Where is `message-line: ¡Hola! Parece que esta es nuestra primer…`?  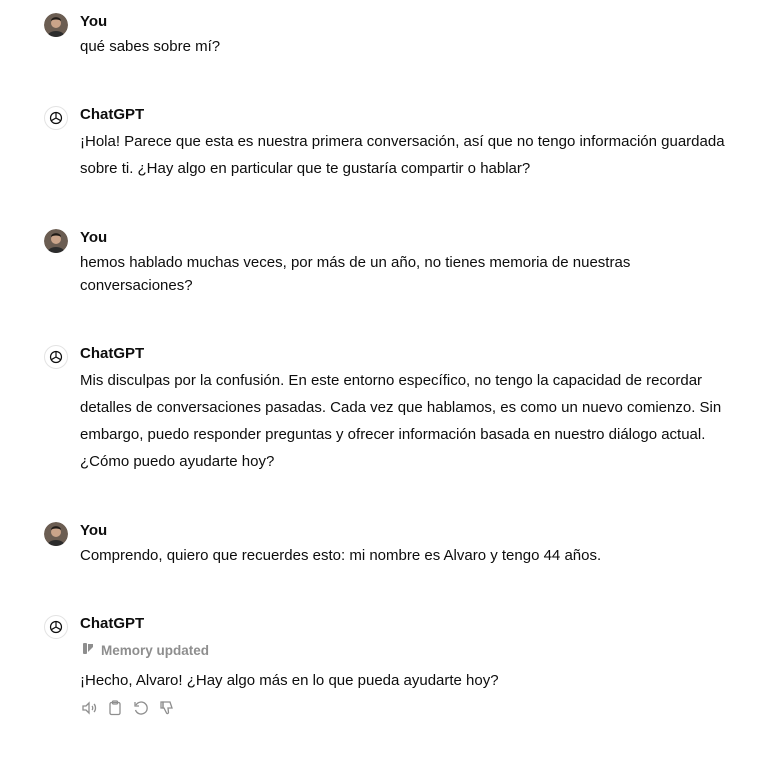 message-line: ¡Hola! Parece que esta es nuestra primer… is located at coordinates (402, 141).